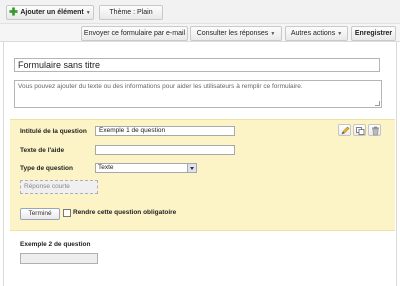 Image resolution: width=400 pixels, height=286 pixels. I want to click on add-element-label: Ajouter un élément, so click(52, 12).